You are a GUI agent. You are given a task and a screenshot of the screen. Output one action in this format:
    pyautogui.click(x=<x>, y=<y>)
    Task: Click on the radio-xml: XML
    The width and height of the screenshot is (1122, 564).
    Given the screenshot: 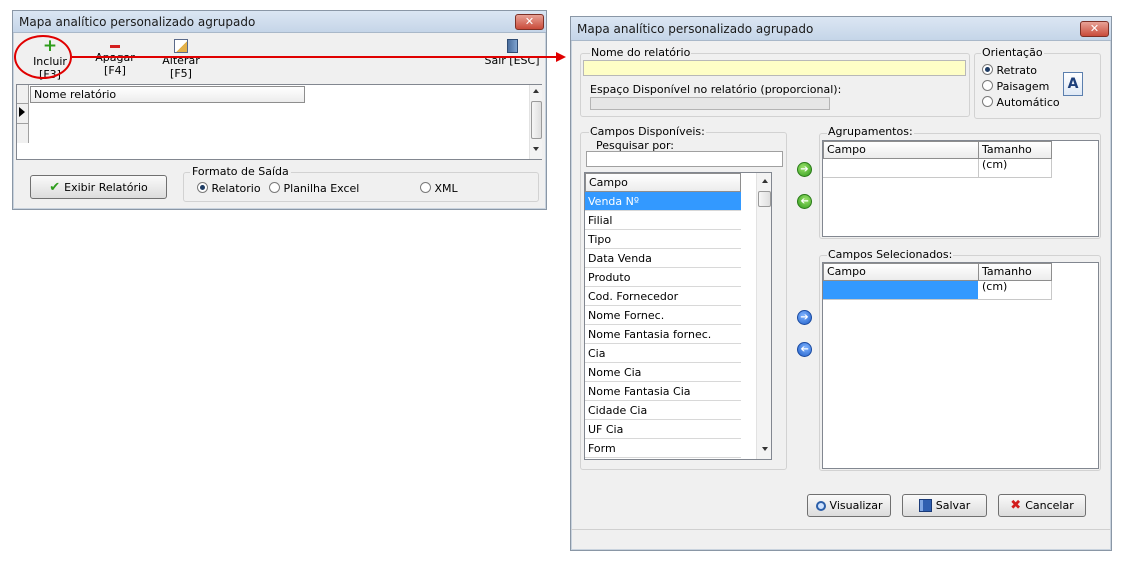 What is the action you would take?
    pyautogui.click(x=439, y=188)
    